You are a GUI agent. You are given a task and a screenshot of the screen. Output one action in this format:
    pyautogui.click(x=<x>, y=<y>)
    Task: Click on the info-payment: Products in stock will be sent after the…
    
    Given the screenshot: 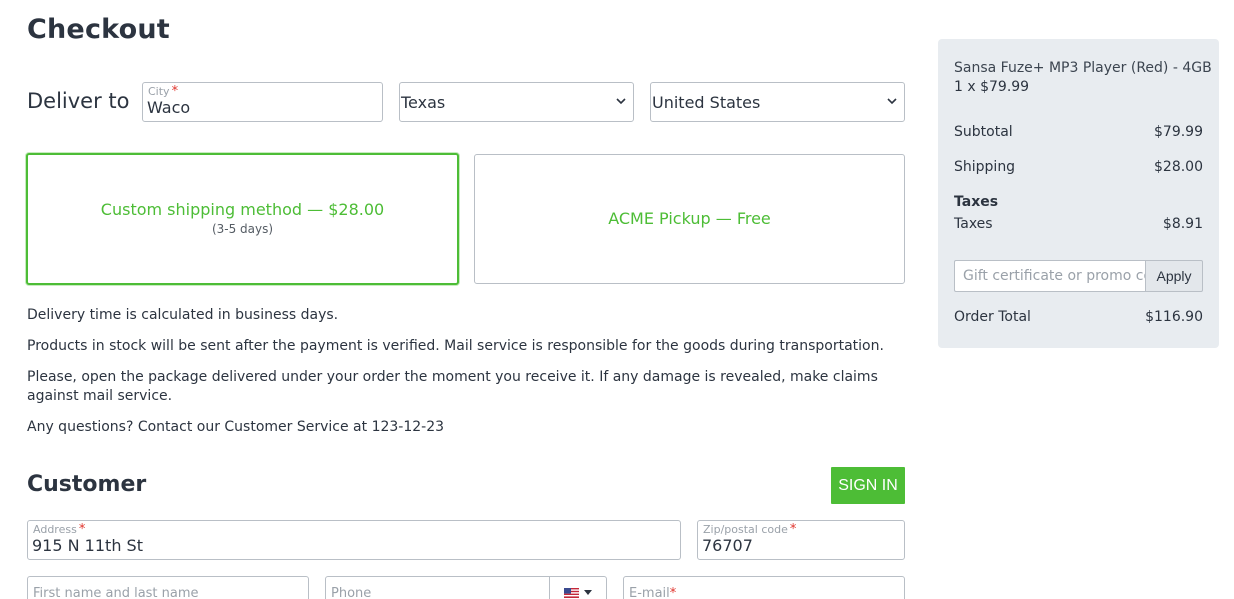 What is the action you would take?
    pyautogui.click(x=455, y=346)
    